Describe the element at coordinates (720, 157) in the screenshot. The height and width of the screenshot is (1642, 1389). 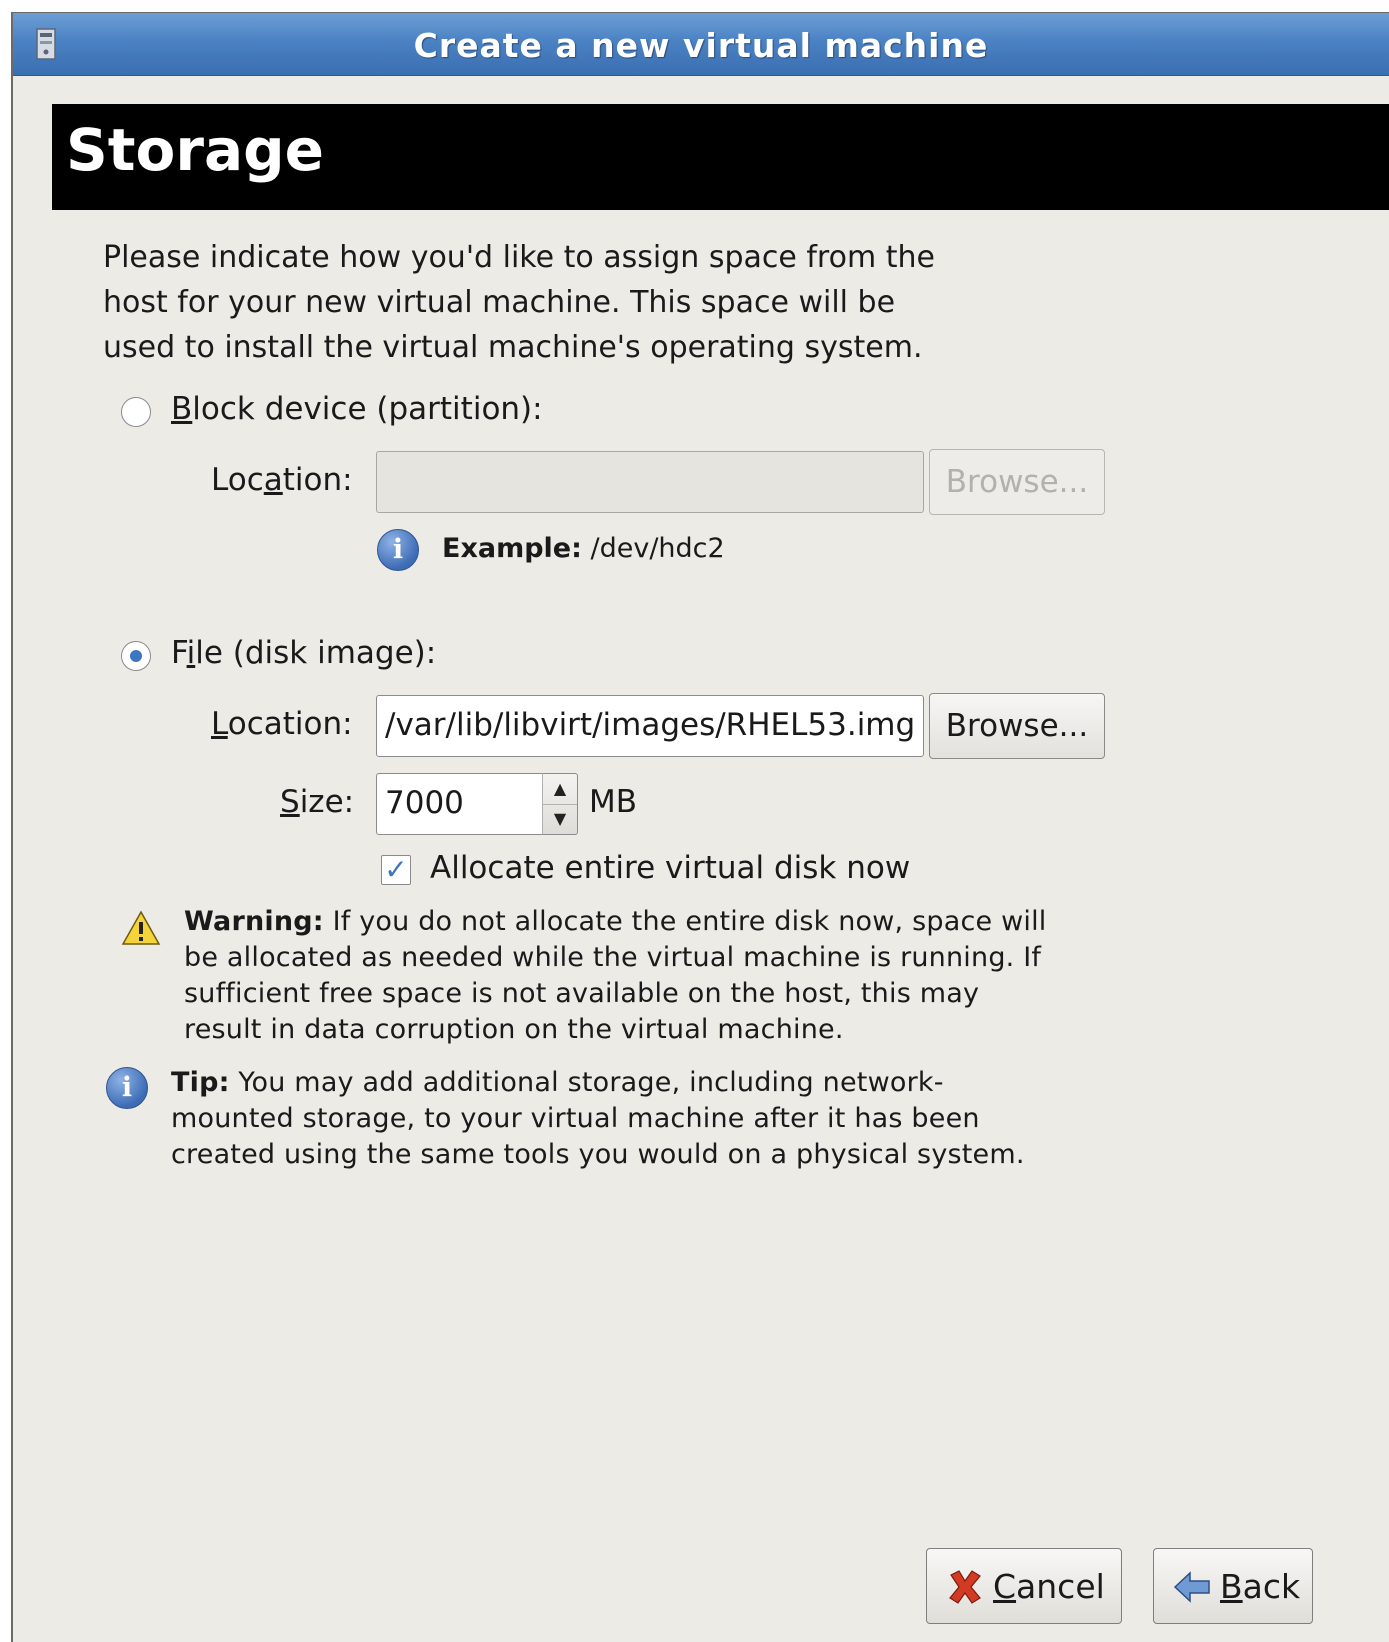
I see `page-banner: Storage` at that location.